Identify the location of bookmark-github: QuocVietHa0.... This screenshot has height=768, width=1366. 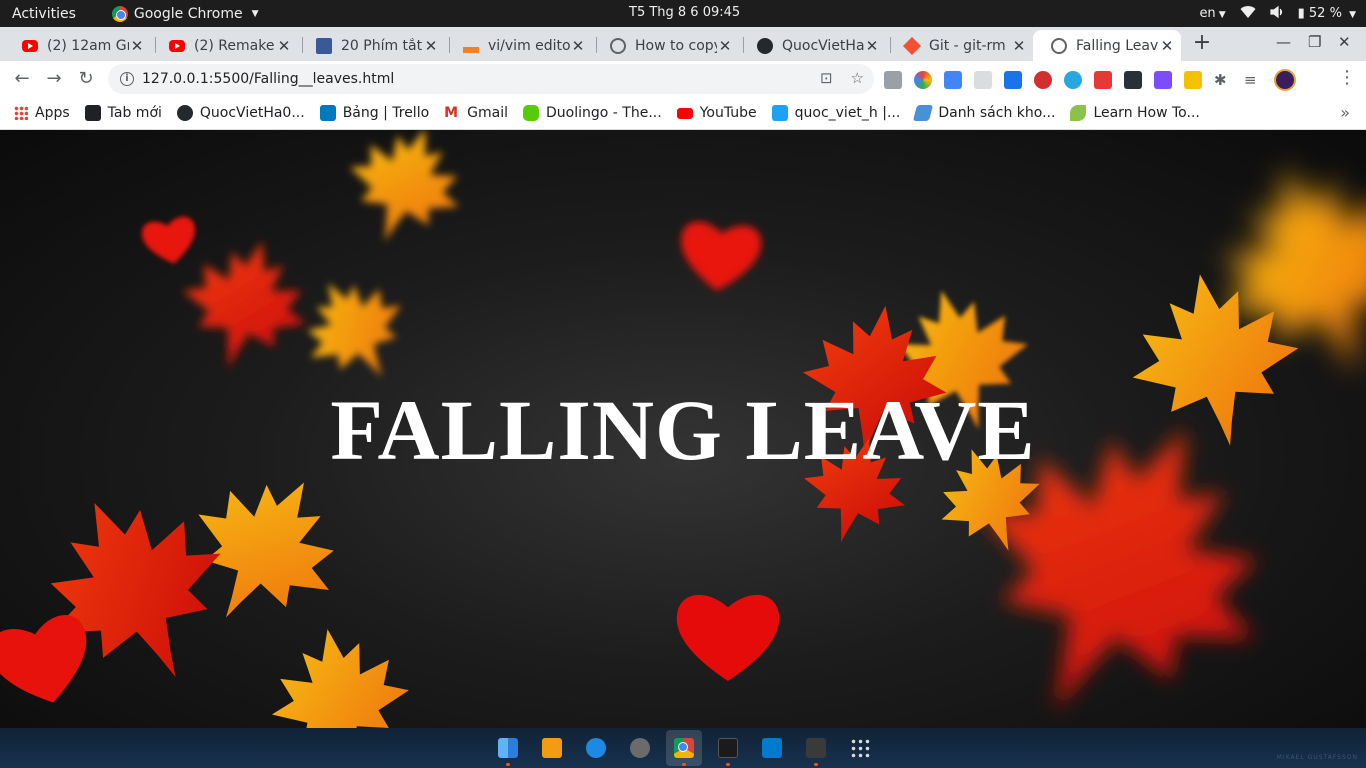
(240, 113).